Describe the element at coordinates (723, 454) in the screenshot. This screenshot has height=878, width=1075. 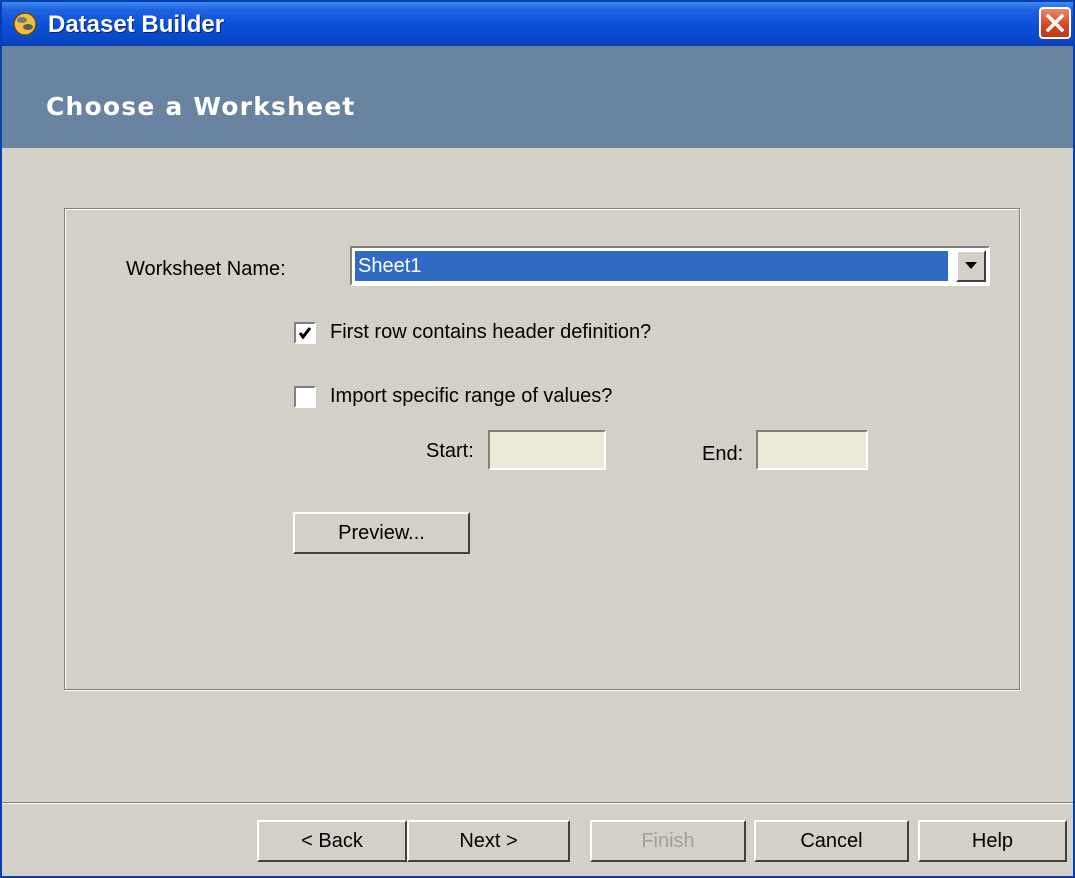
I see `end-label: End:` at that location.